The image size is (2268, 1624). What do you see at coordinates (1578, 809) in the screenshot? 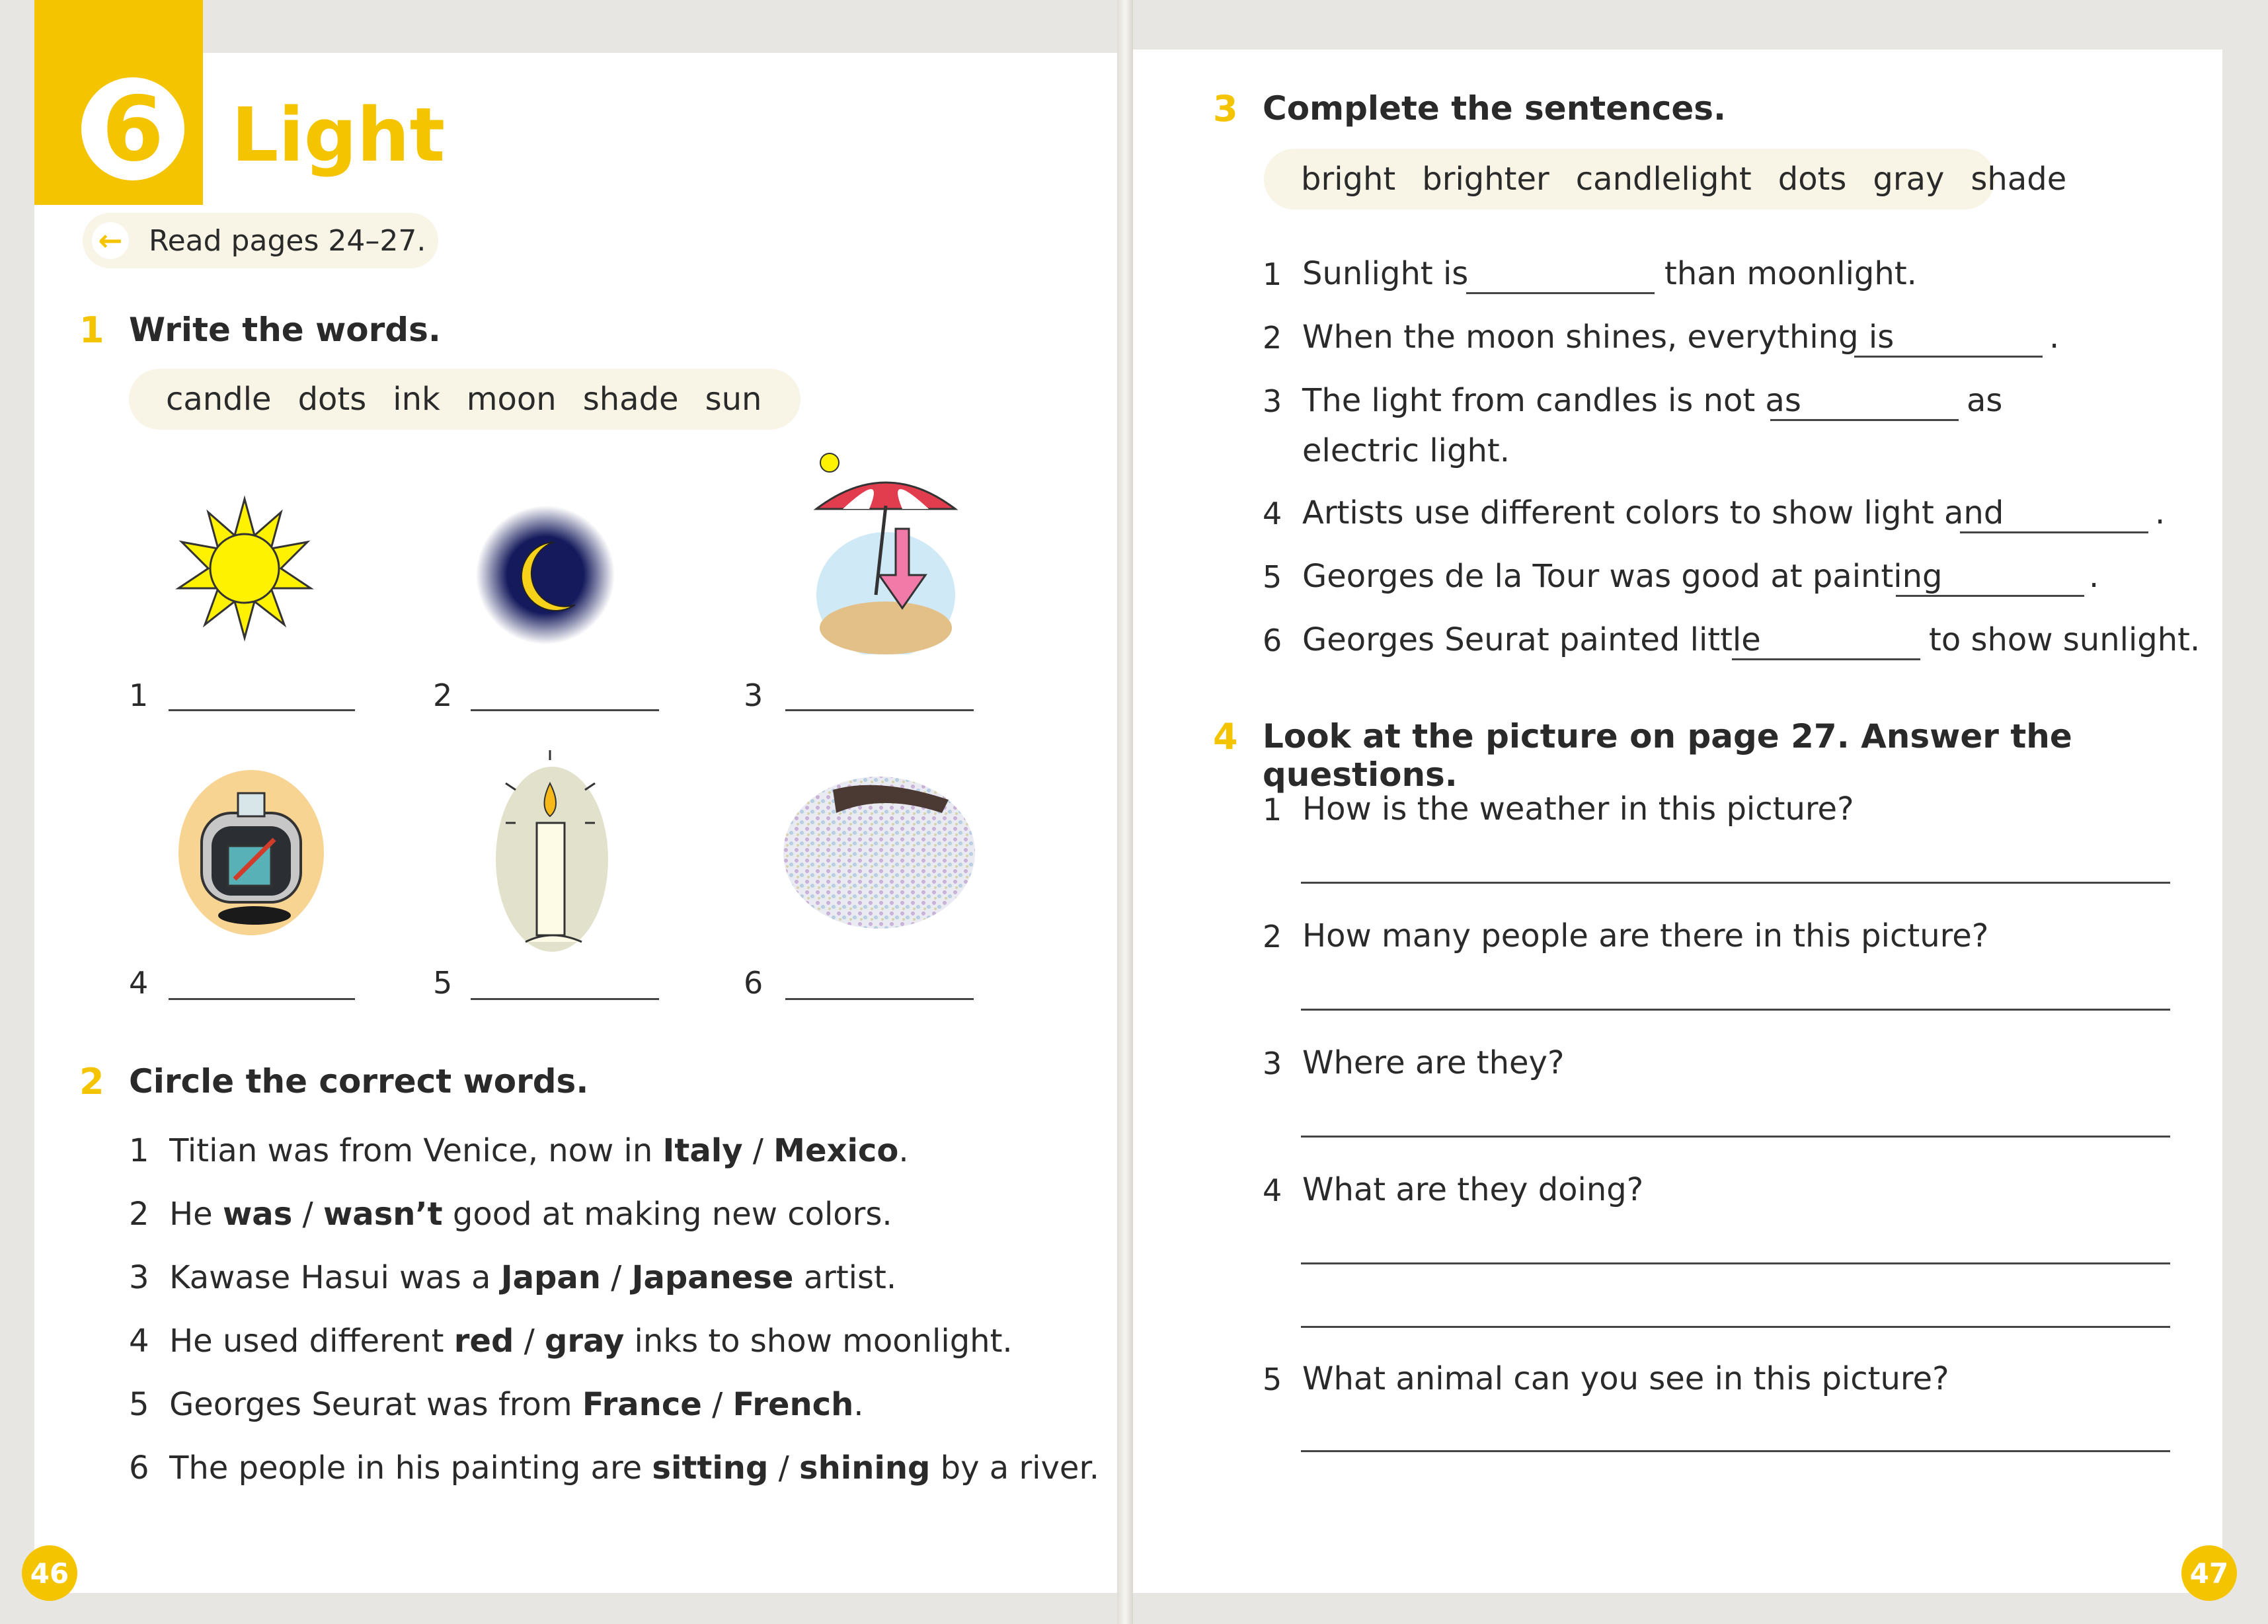
I see `question-text: How is the weather in this picture?` at bounding box center [1578, 809].